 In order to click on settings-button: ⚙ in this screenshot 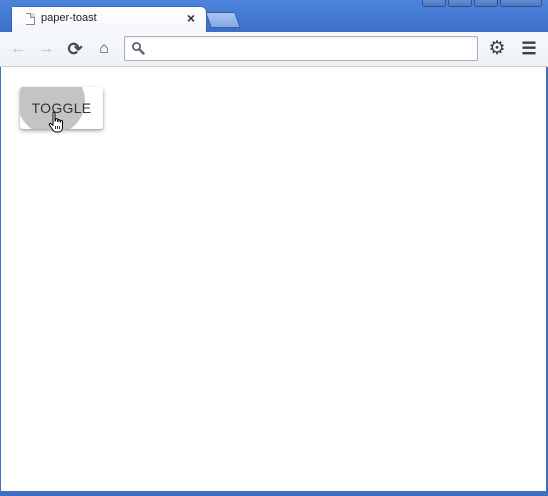, I will do `click(497, 49)`.